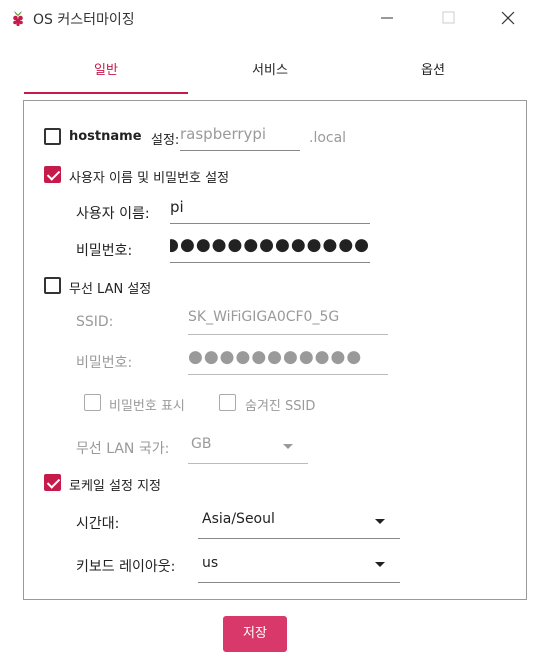 The image size is (533, 666). I want to click on hostname-checkbox, so click(52, 136).